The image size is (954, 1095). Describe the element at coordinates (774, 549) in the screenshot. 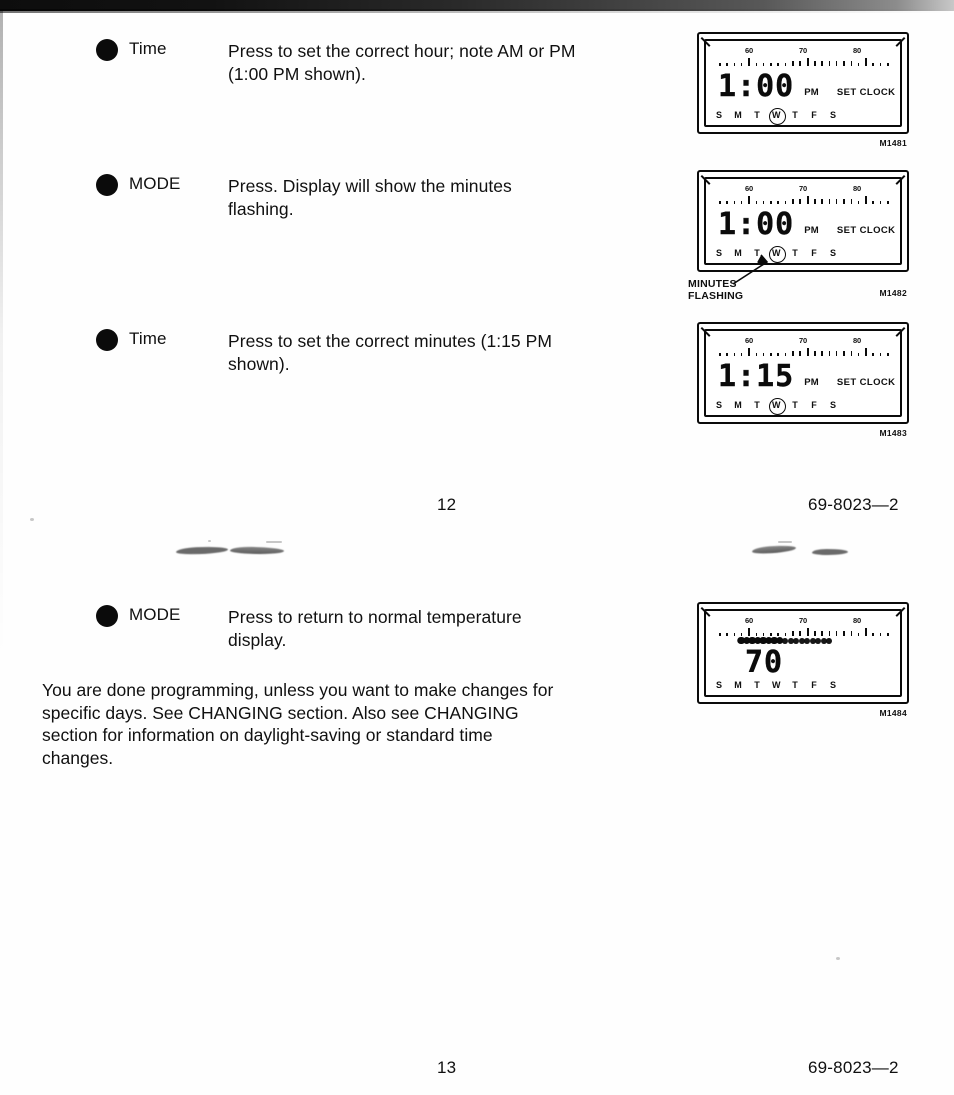

I see `scan-smudge-artifact` at that location.